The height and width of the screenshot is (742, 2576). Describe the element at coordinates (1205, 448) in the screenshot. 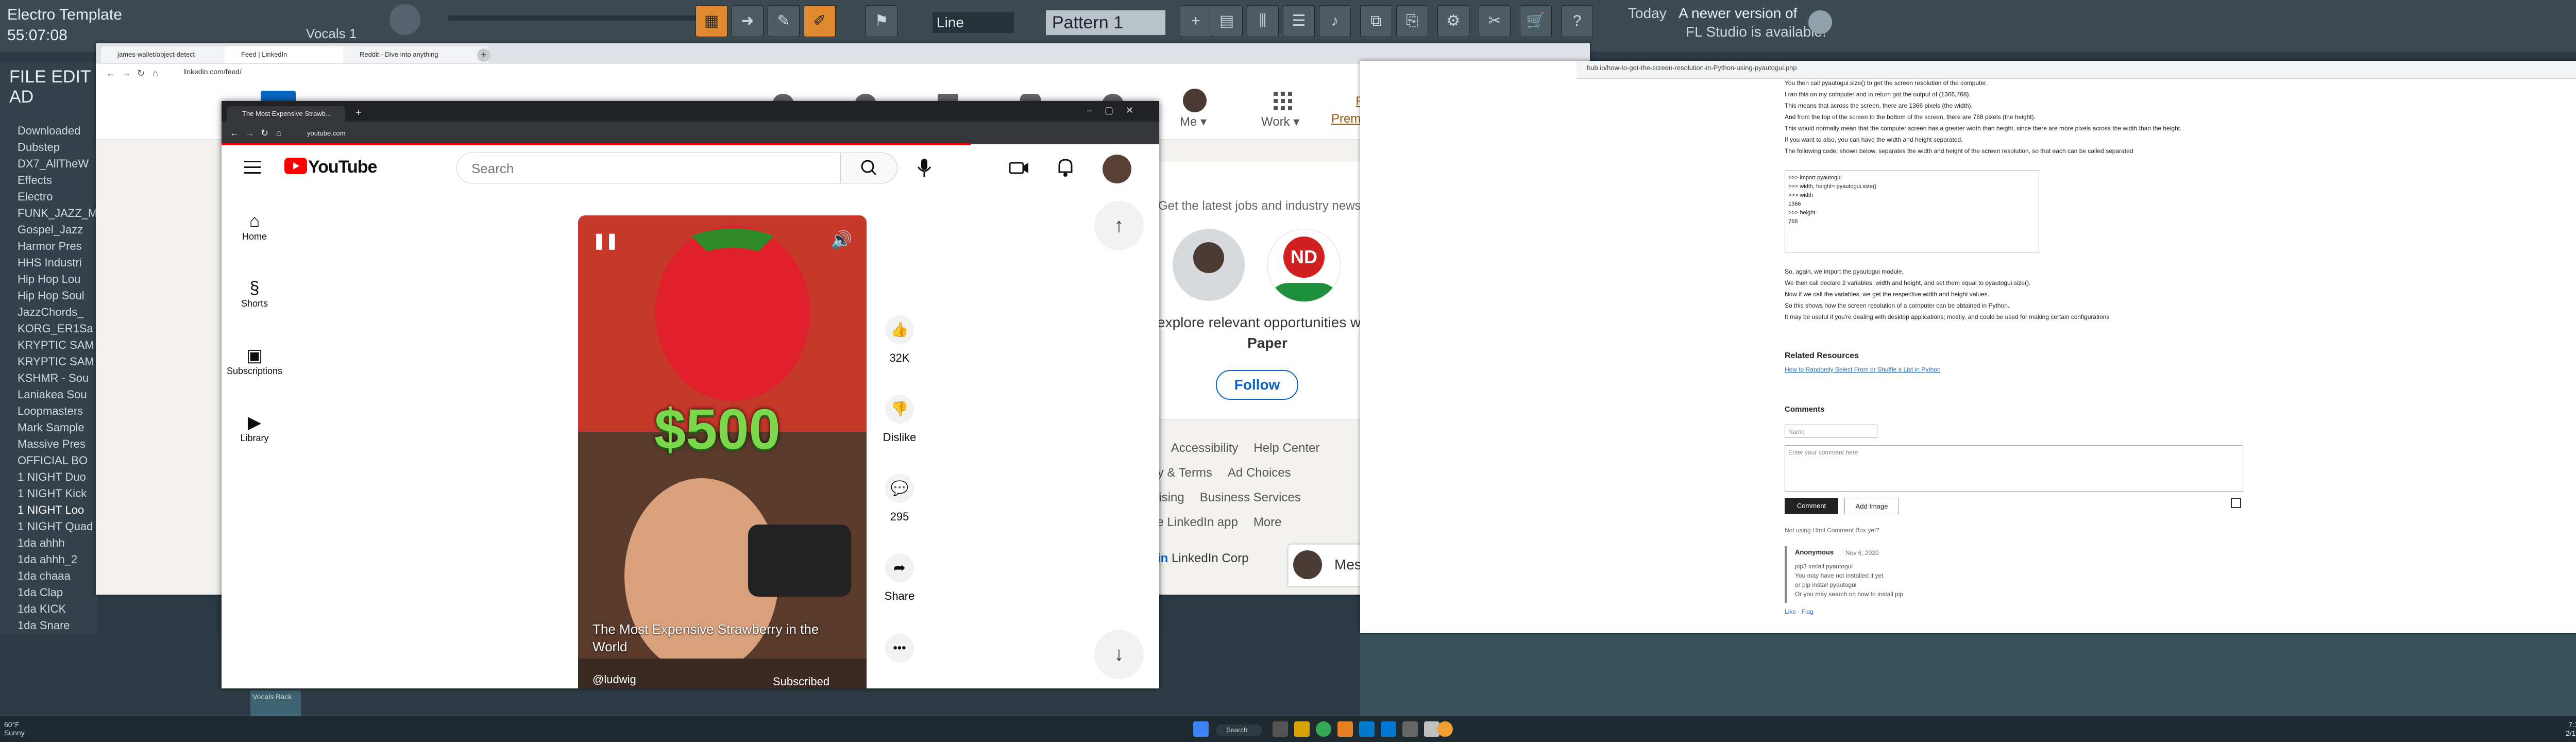

I see `footer-link: Accessibility` at that location.